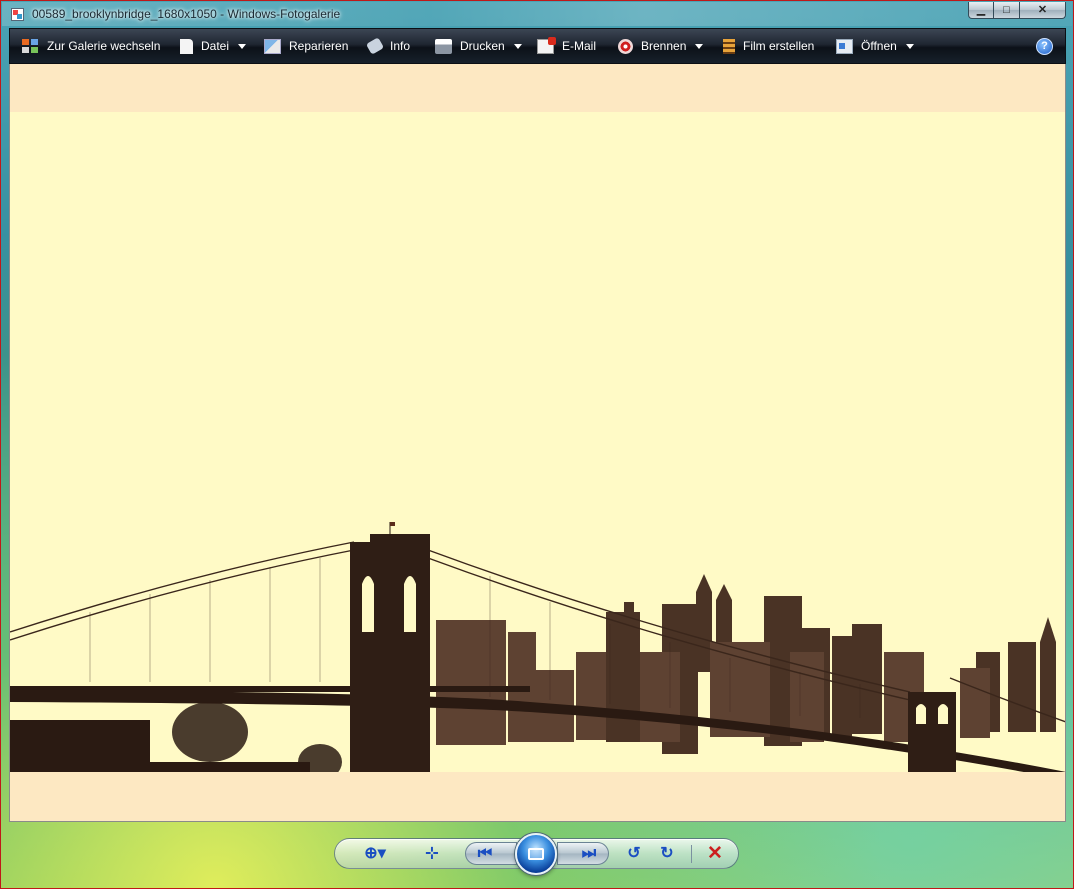 The height and width of the screenshot is (889, 1074). I want to click on delete-button: ✕, so click(715, 853).